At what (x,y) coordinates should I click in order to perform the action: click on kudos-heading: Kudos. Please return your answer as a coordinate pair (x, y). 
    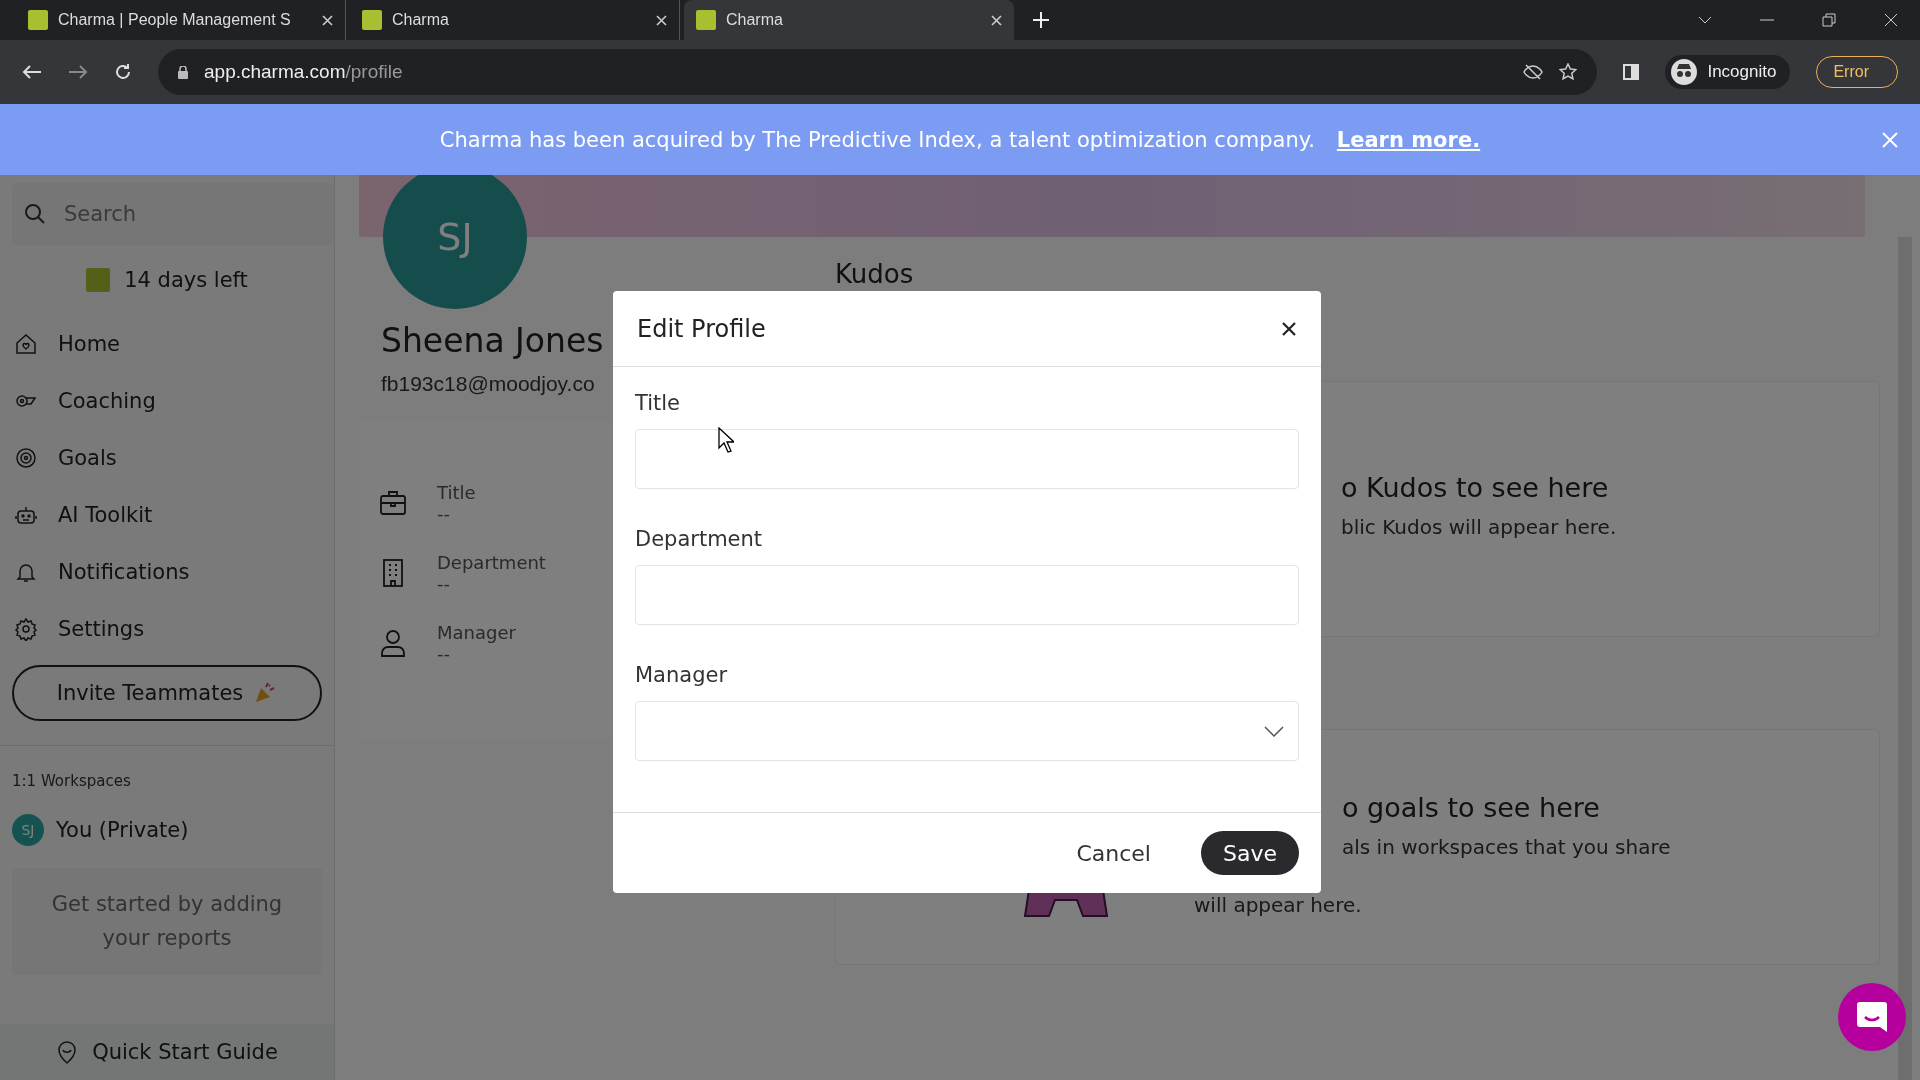
    Looking at the image, I should click on (874, 274).